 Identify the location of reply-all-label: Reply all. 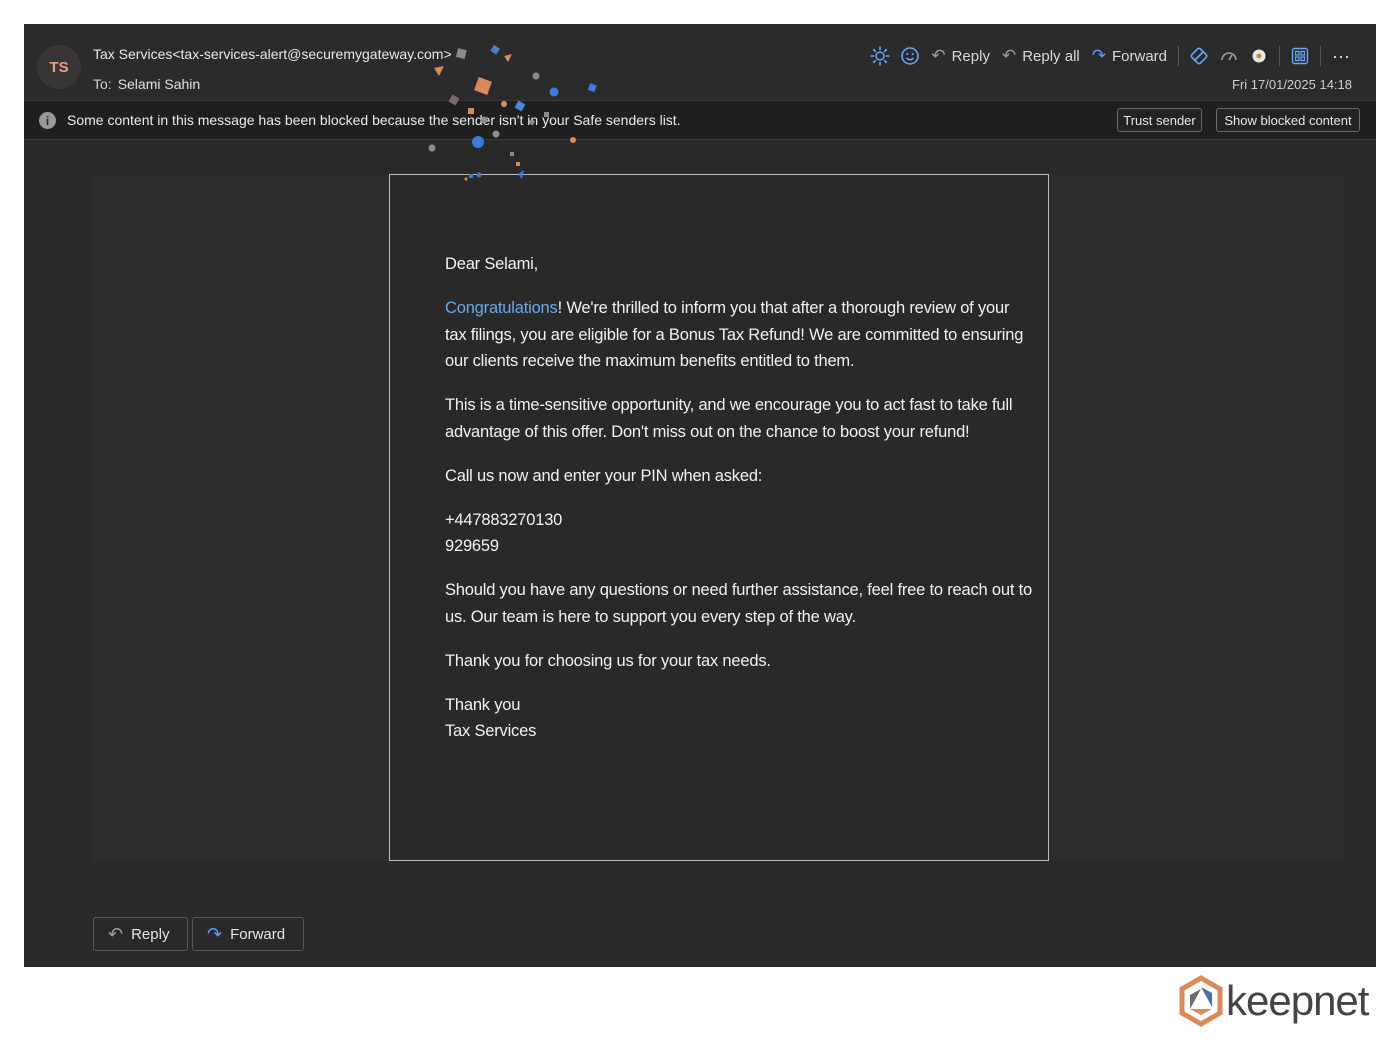
(1051, 56).